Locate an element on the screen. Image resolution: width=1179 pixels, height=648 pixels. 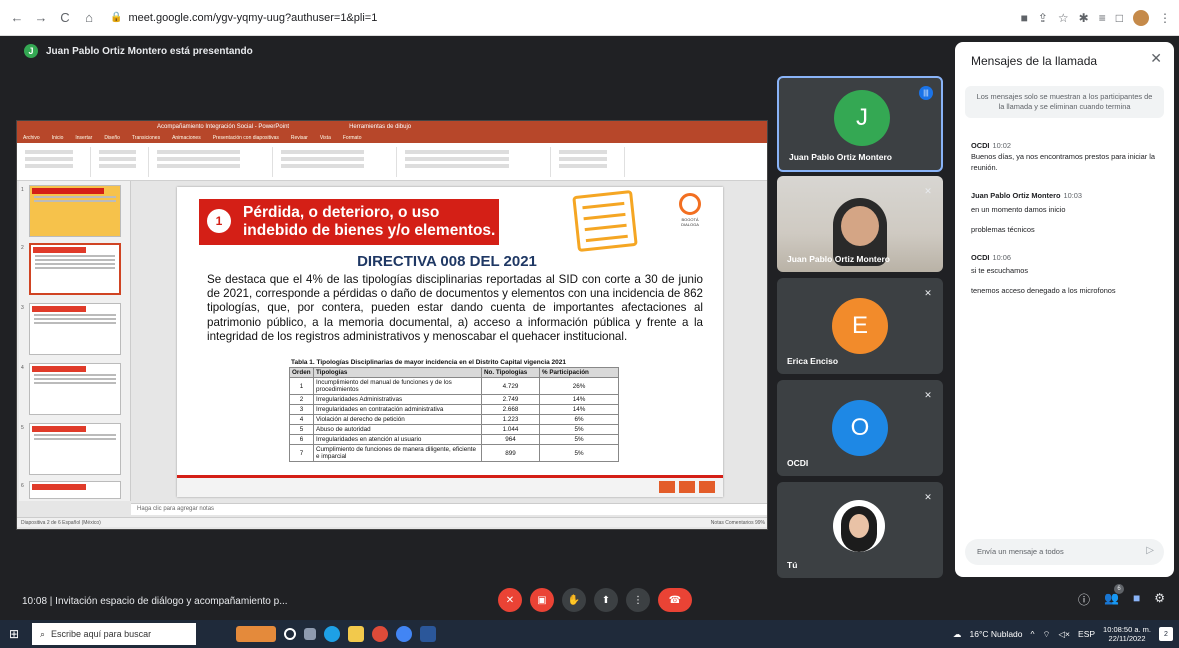
browser-actions: ■ ⇪ ☆ ✱ ≡ □ ⋮ is located at coordinates (1096, 17).